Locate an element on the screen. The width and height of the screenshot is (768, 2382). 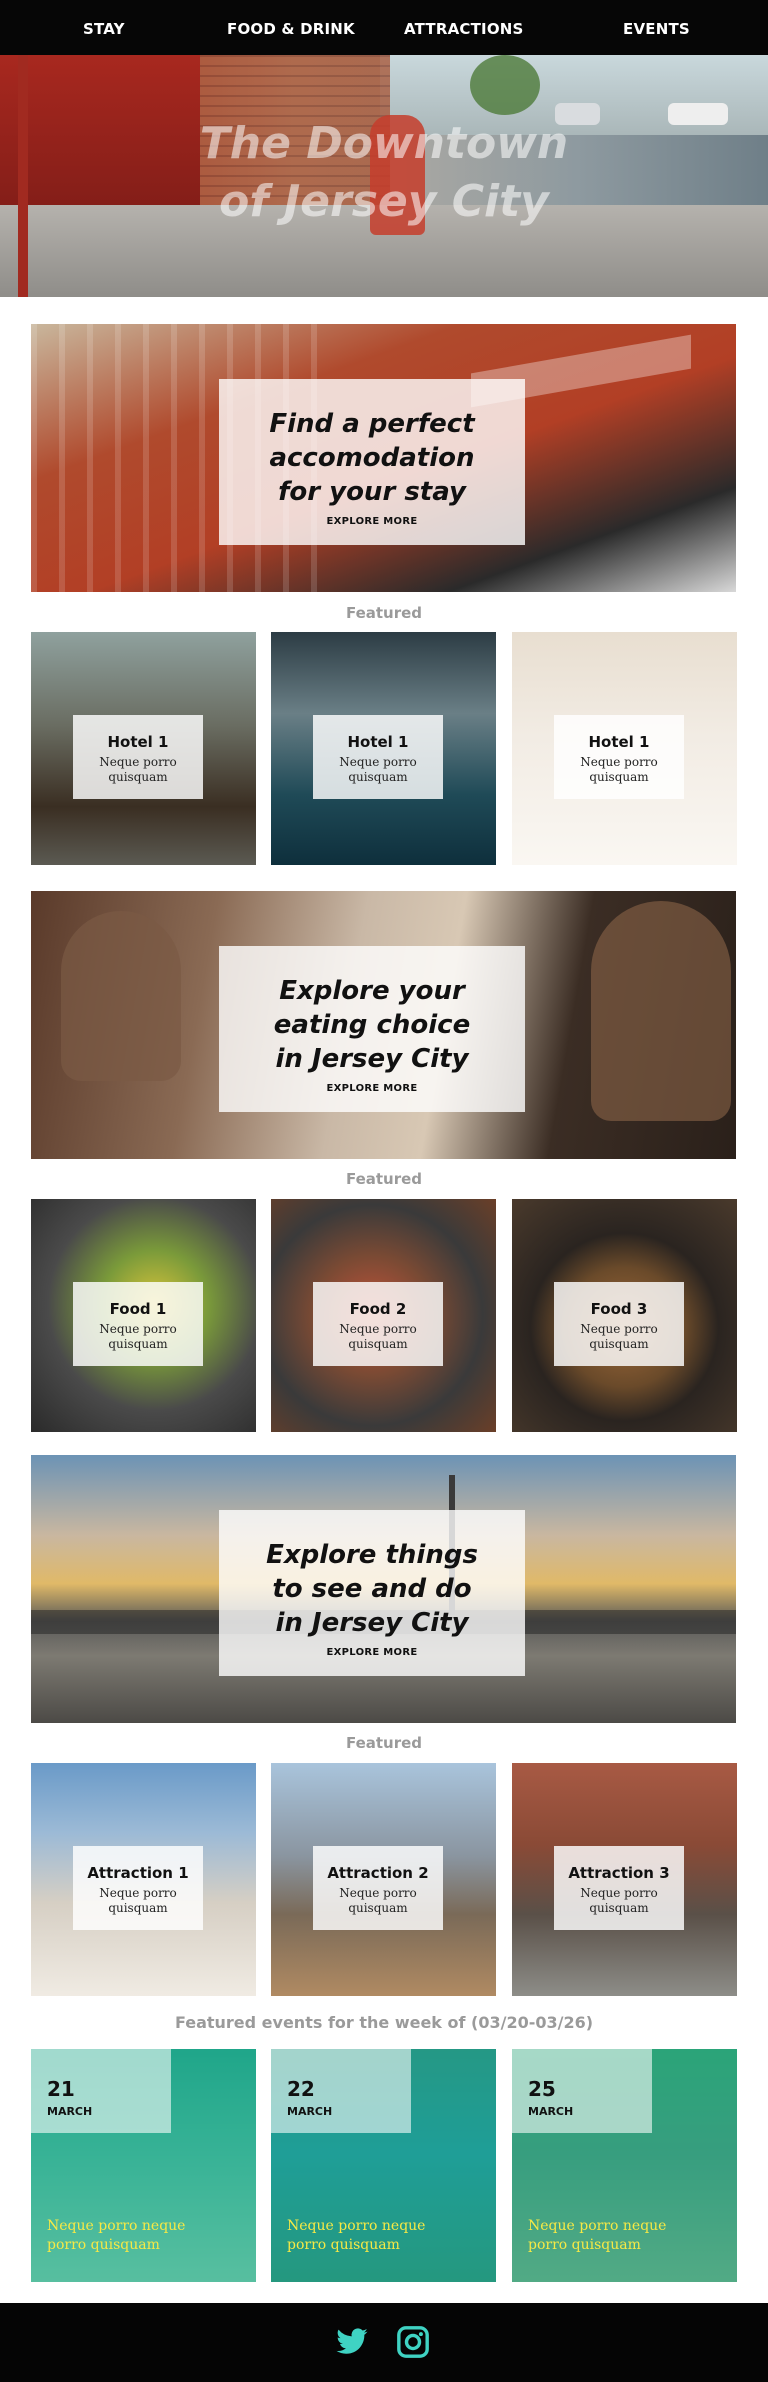
card-title: Attraction 2 is located at coordinates (378, 1873).